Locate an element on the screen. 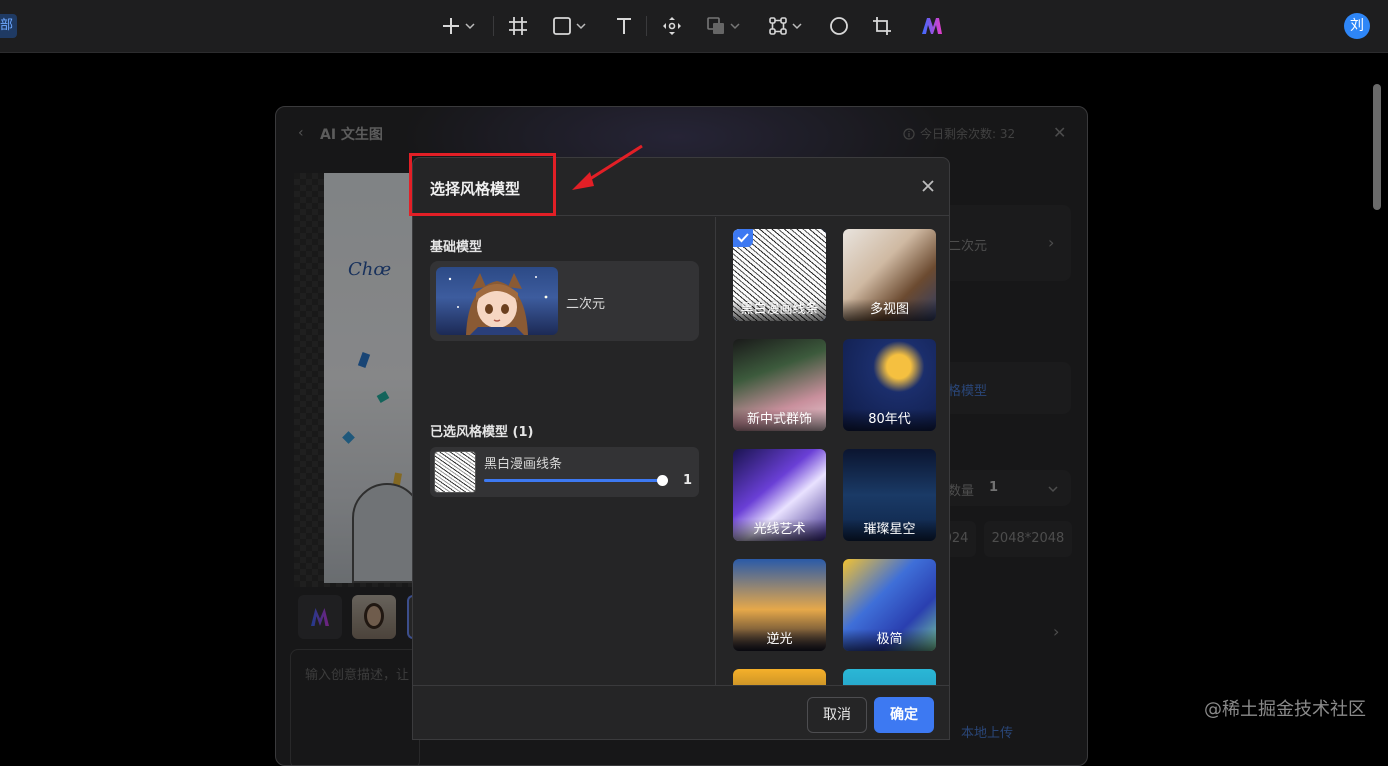 Image resolution: width=1388 pixels, height=766 pixels. frame-icon is located at coordinates (518, 26).